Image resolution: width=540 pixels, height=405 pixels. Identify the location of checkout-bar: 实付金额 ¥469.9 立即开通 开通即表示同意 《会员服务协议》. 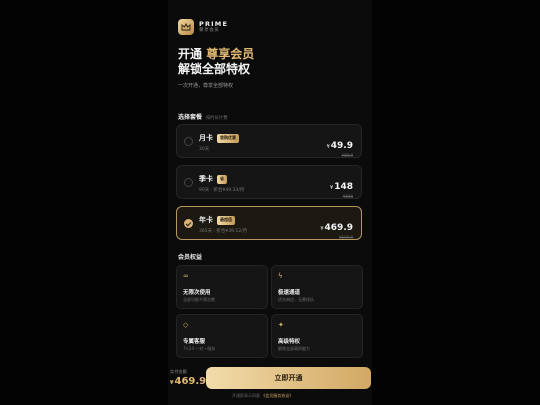
(270, 383).